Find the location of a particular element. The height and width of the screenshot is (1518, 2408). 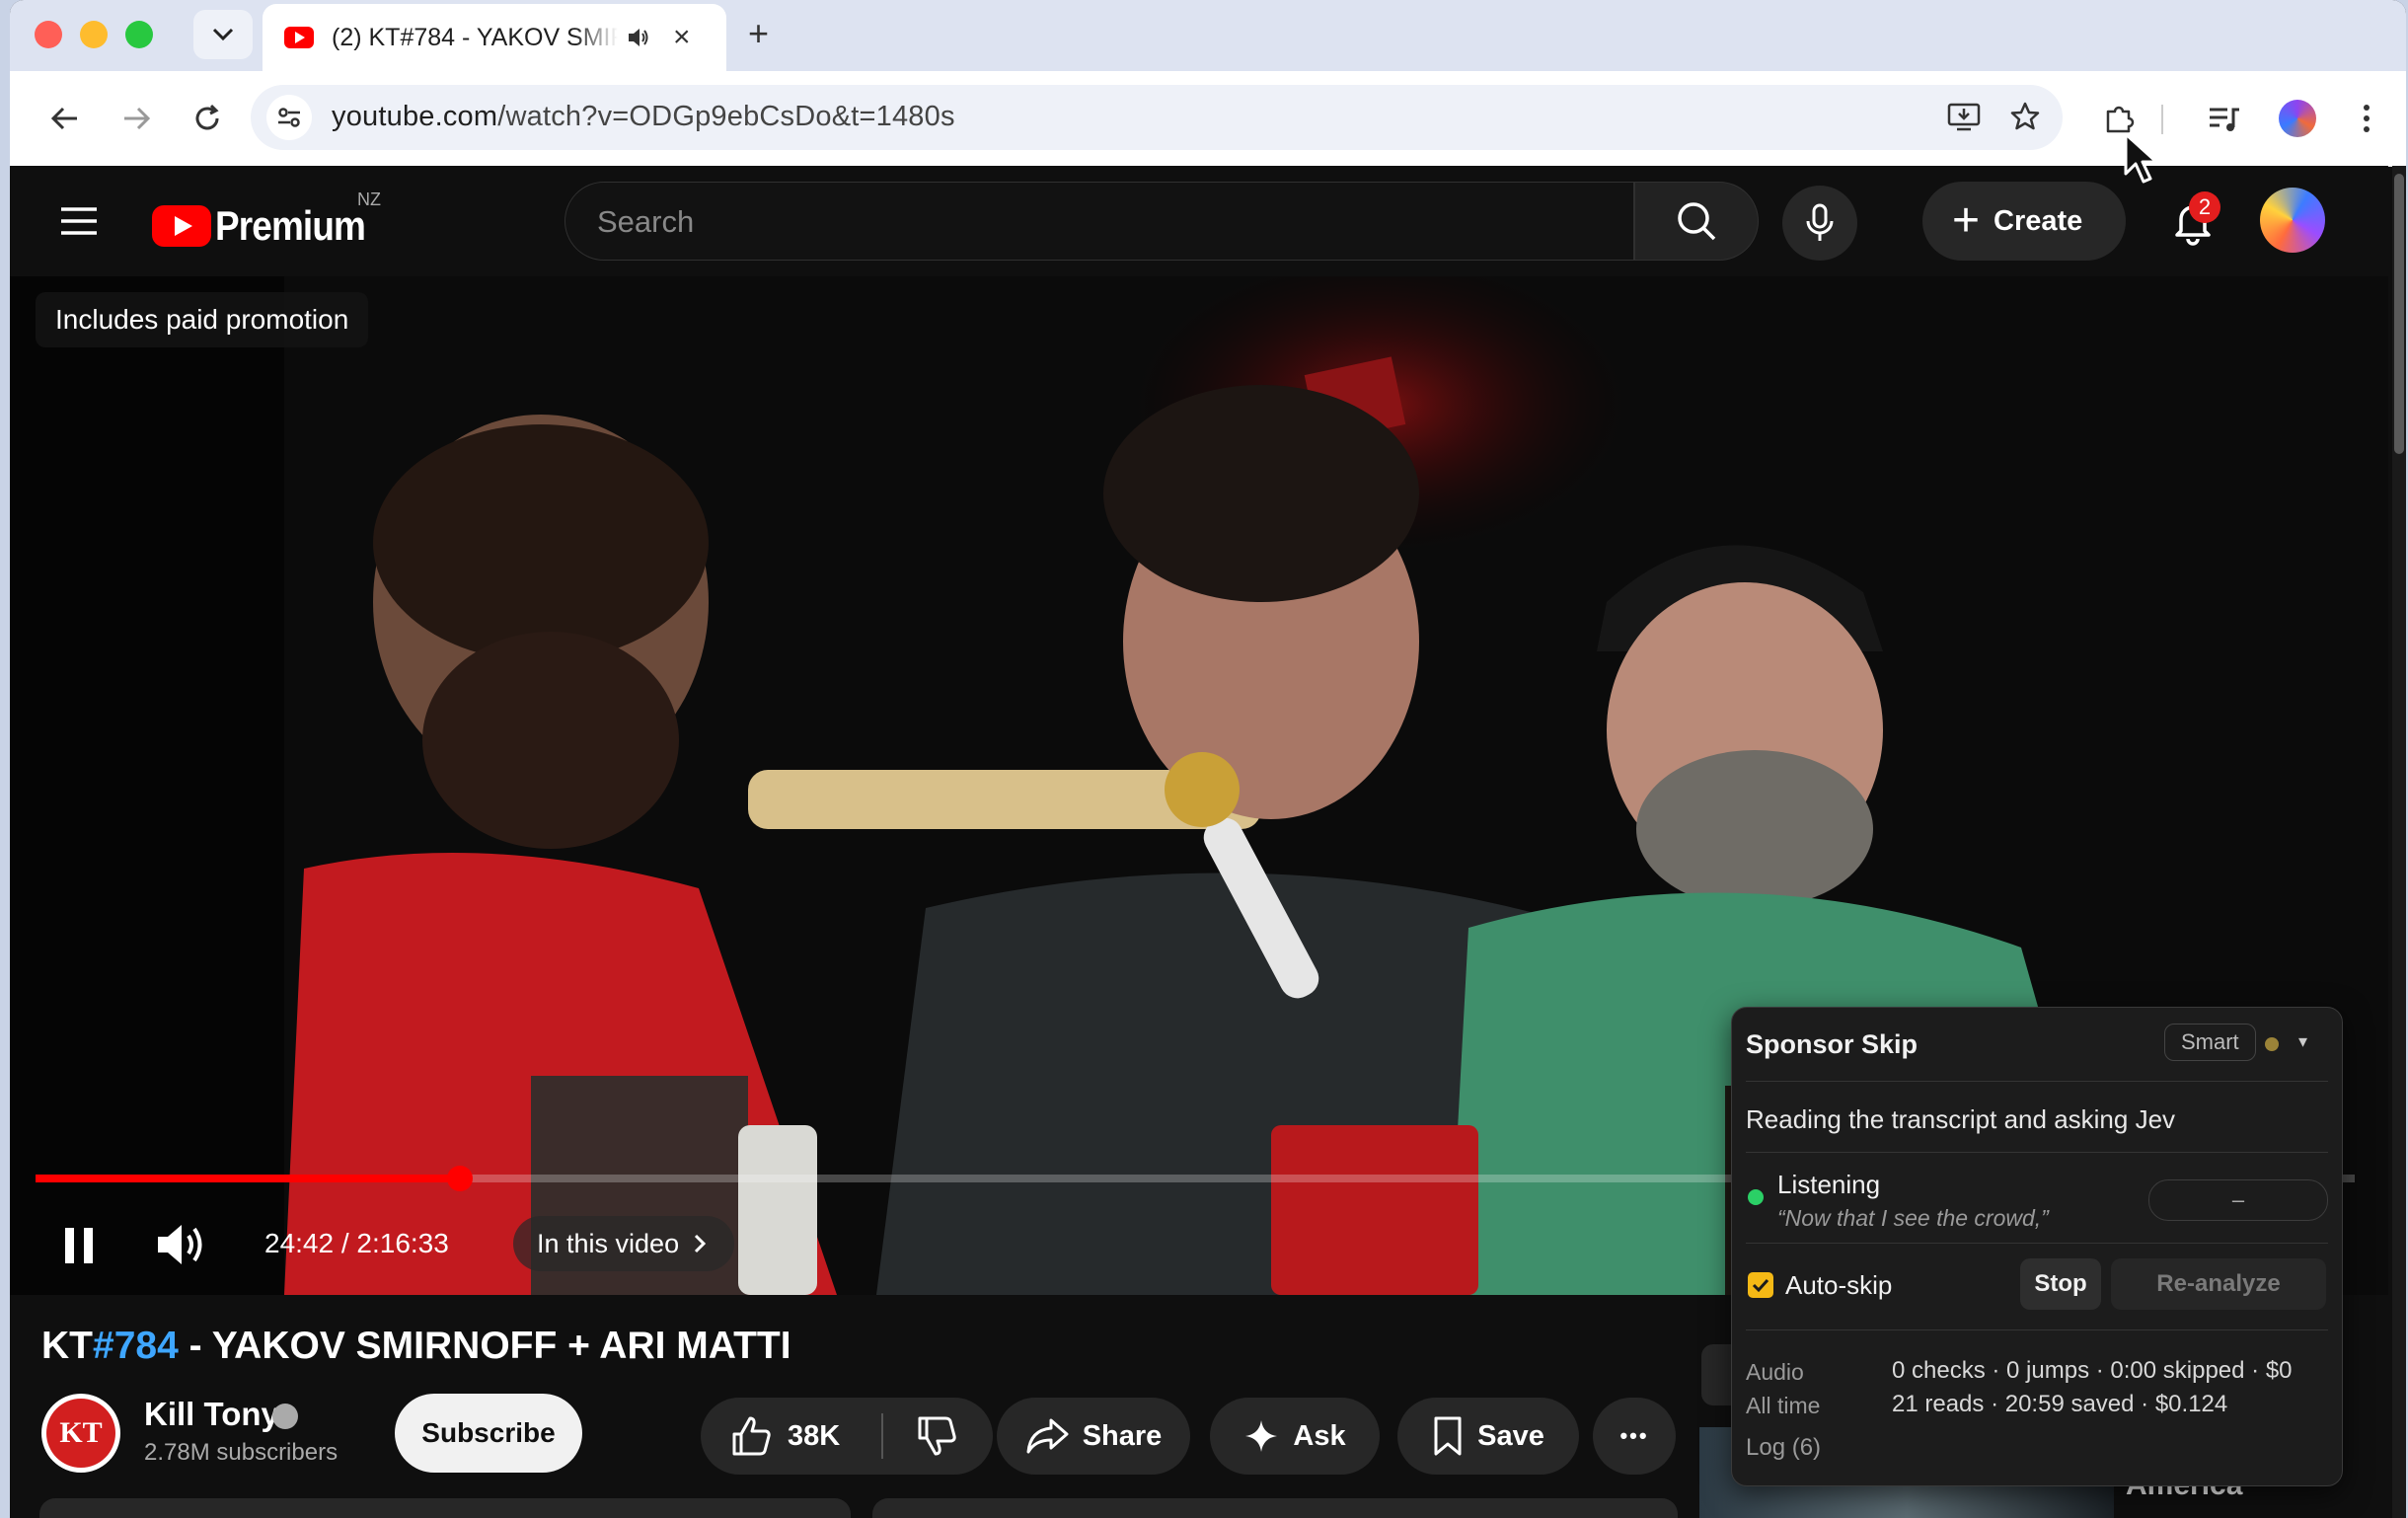

audio-stats-label: Audio is located at coordinates (1775, 1372).